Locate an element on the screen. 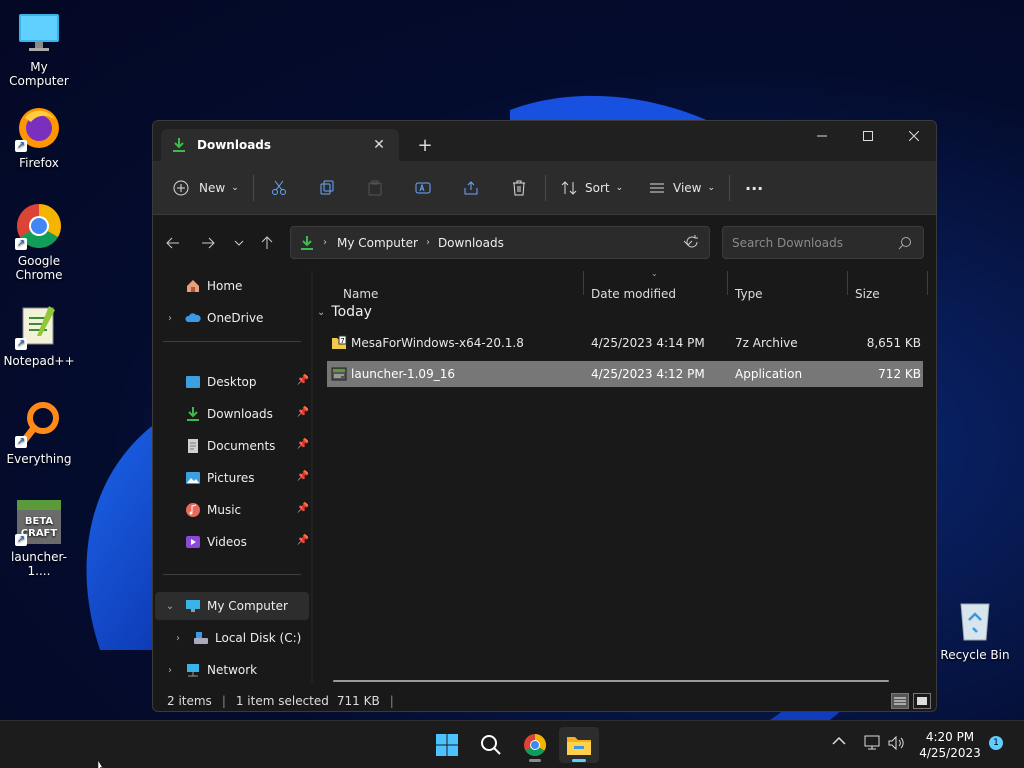 The width and height of the screenshot is (1024, 768). new-button: New ⌄ is located at coordinates (206, 188).